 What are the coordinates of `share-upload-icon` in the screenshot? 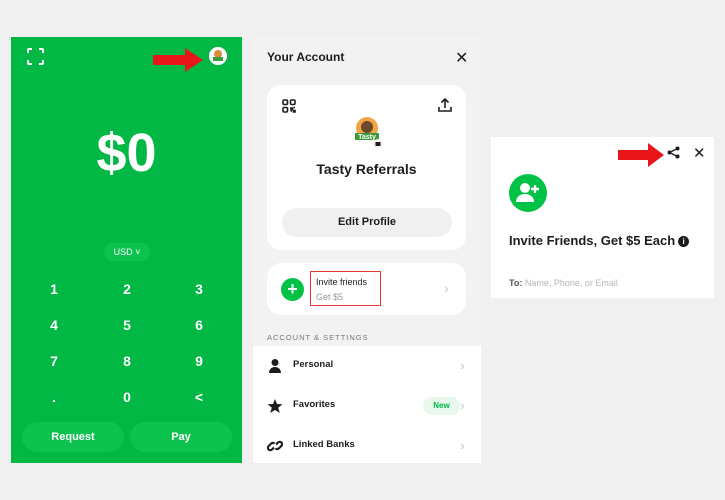 It's located at (445, 105).